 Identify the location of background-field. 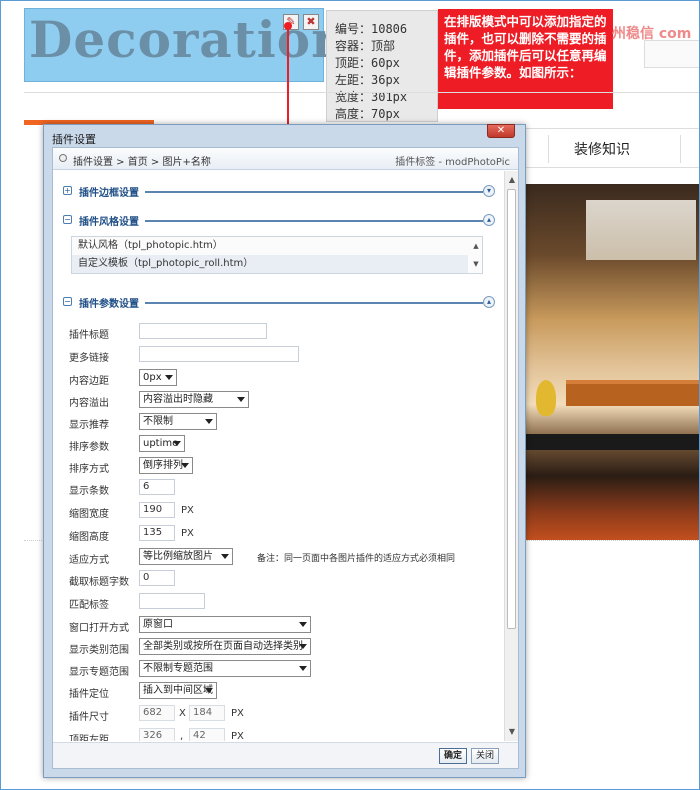
(672, 54).